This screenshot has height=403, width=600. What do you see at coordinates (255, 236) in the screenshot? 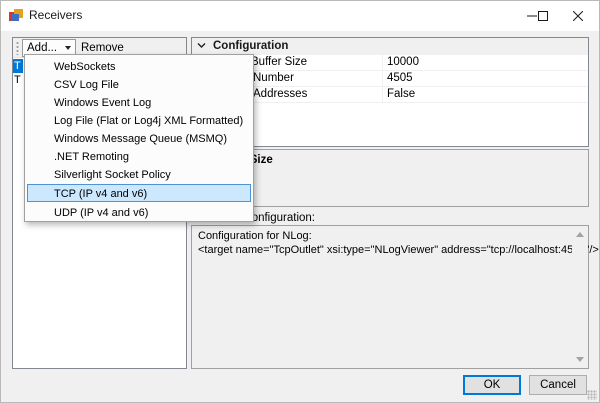
I see `config-line: Configuration for NLog:` at bounding box center [255, 236].